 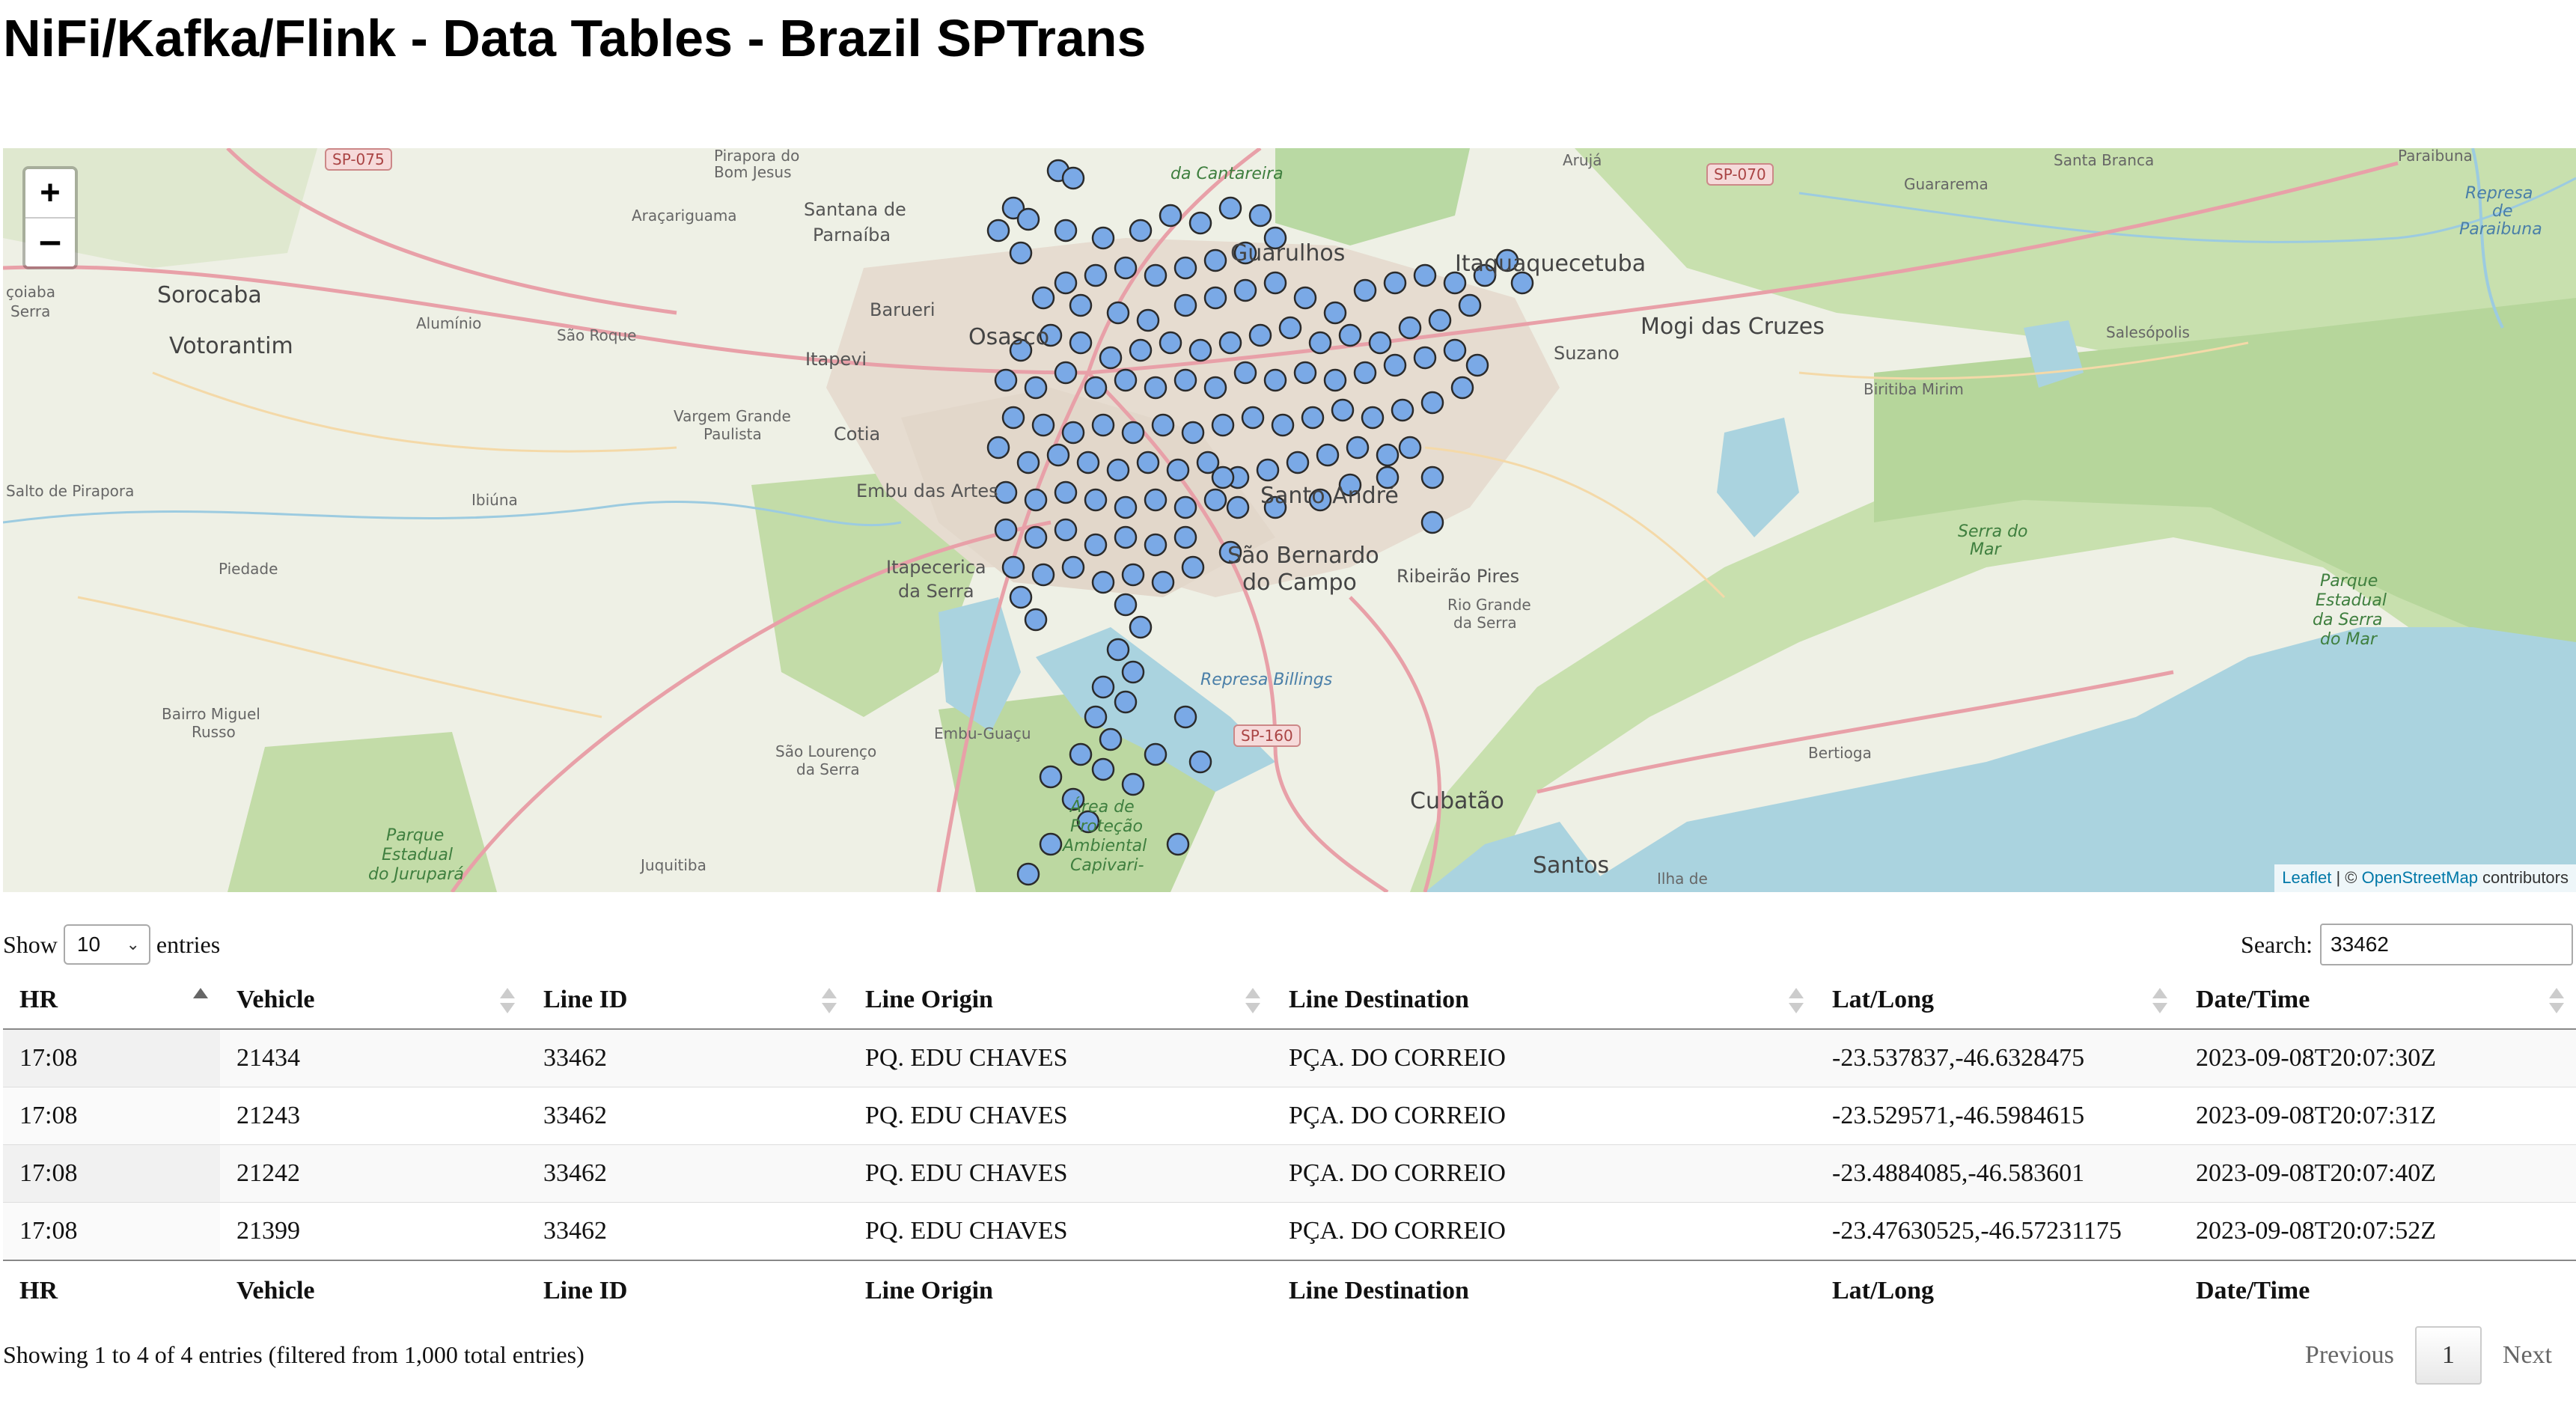 I want to click on column-label: HR, so click(x=38, y=999).